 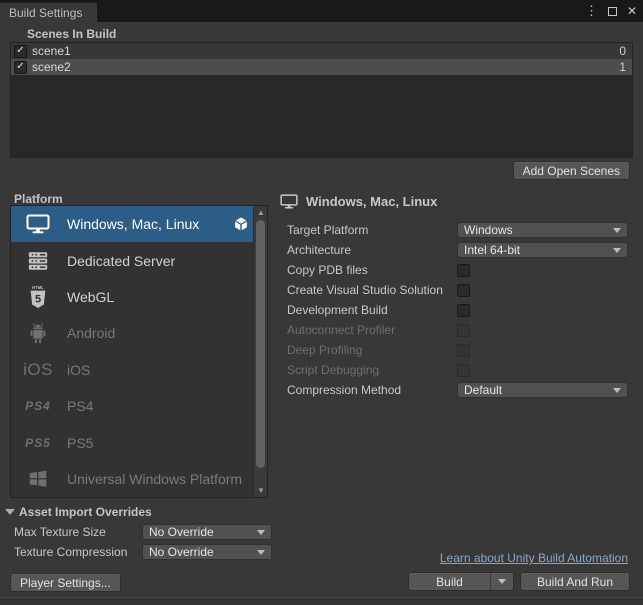 What do you see at coordinates (542, 230) in the screenshot?
I see `target-platform-dropdown: Windows` at bounding box center [542, 230].